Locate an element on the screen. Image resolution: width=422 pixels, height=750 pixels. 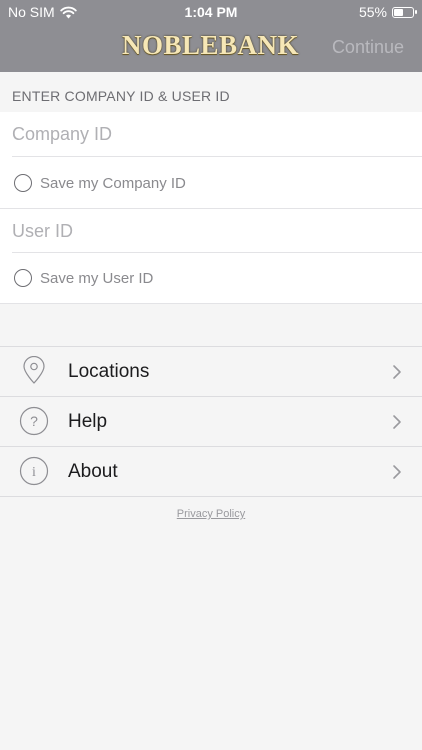
save-user-label: Save my User ID is located at coordinates (97, 278).